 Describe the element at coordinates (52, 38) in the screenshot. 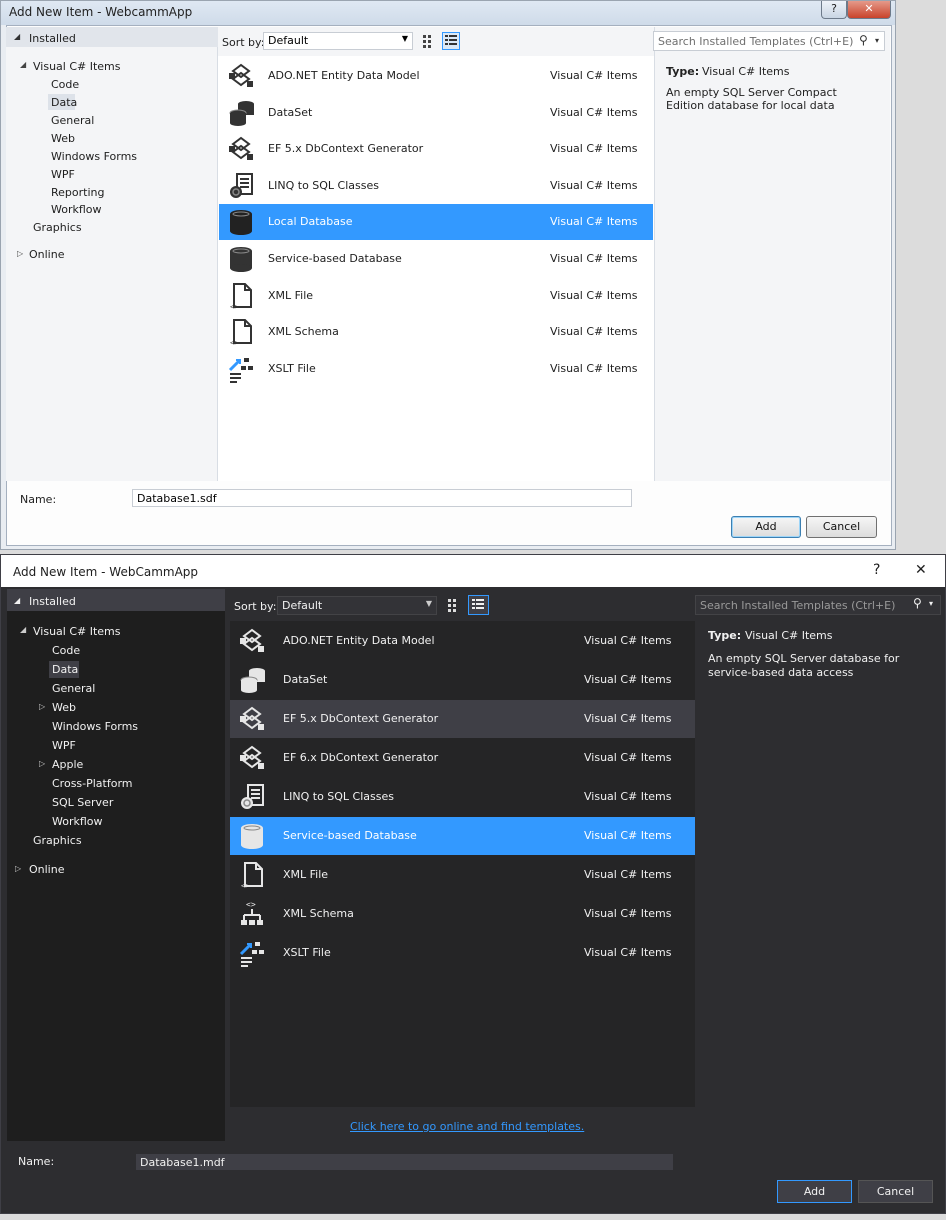

I see `installed-label: Installed` at that location.